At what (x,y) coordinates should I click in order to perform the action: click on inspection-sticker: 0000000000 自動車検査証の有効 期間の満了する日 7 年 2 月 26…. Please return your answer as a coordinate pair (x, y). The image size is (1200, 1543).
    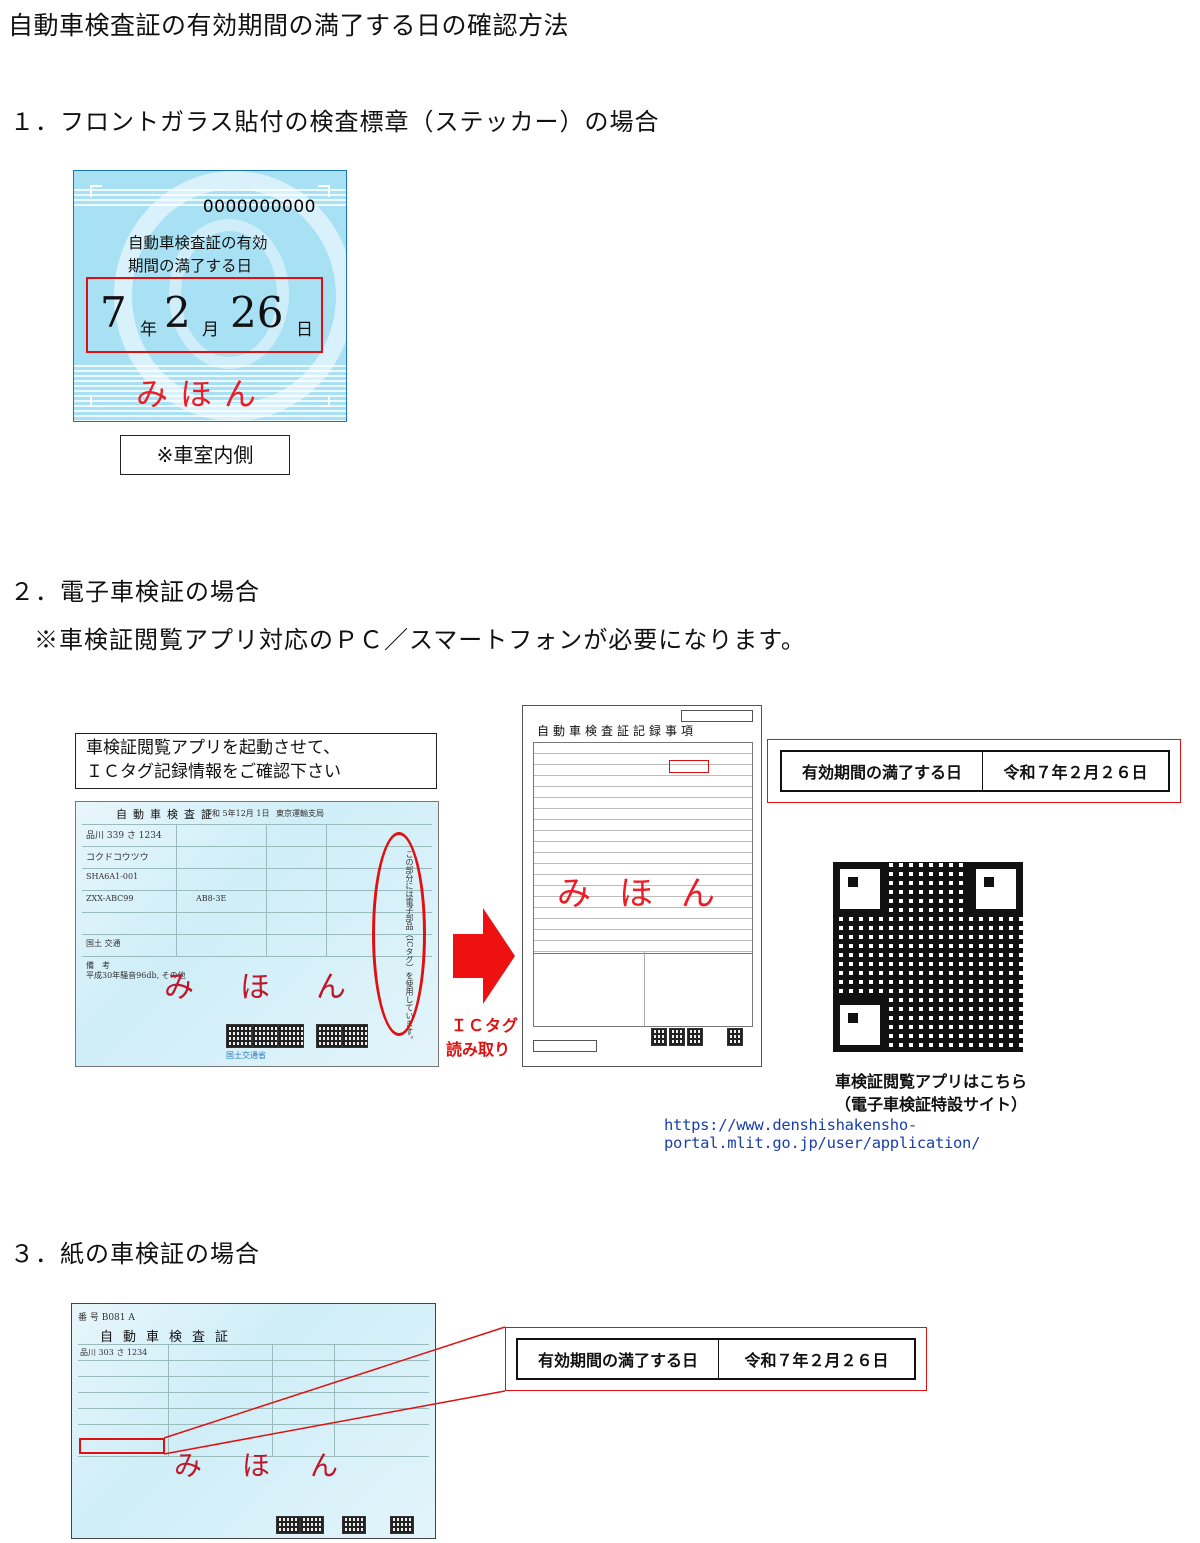
    Looking at the image, I should click on (210, 296).